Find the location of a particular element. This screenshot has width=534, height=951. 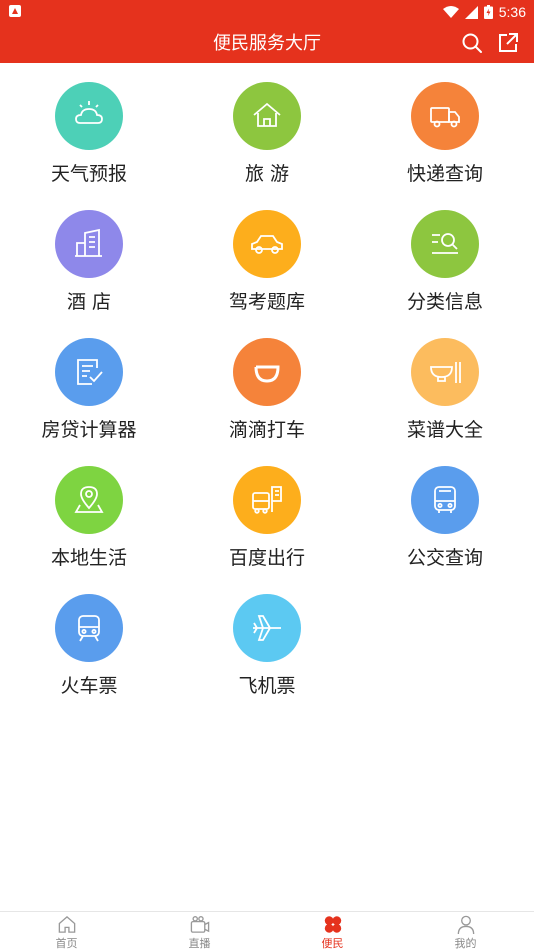

tab-label: 我的 is located at coordinates (465, 943).